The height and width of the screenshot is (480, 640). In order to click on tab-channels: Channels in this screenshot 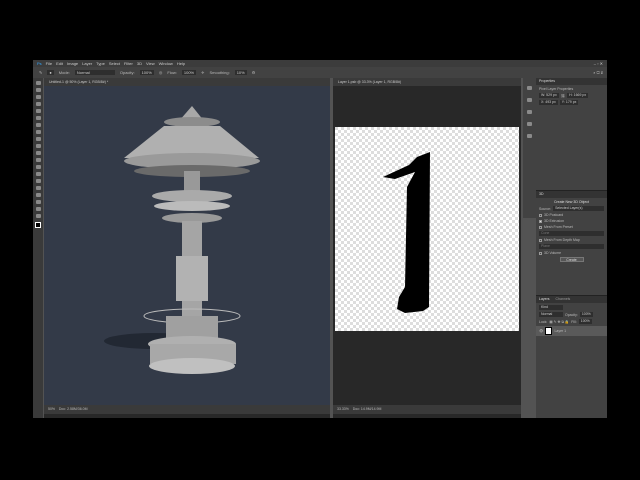, I will do `click(563, 299)`.